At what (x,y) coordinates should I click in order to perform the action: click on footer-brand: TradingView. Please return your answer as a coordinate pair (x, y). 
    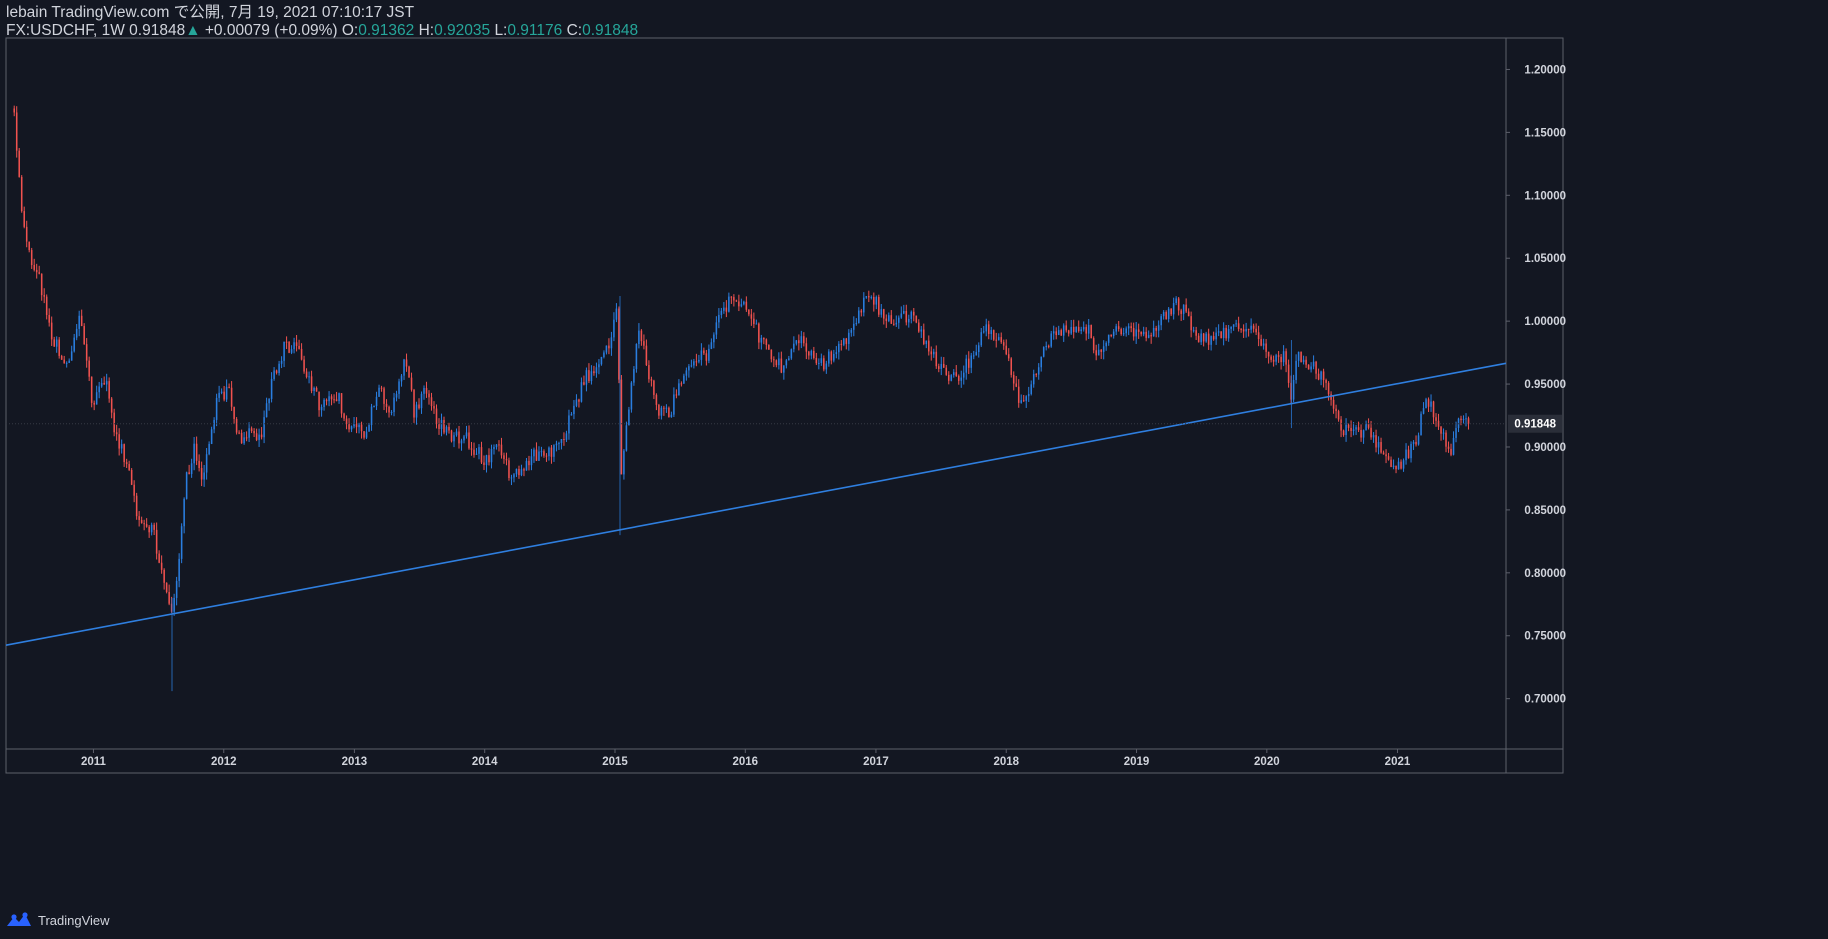
    Looking at the image, I should click on (58, 920).